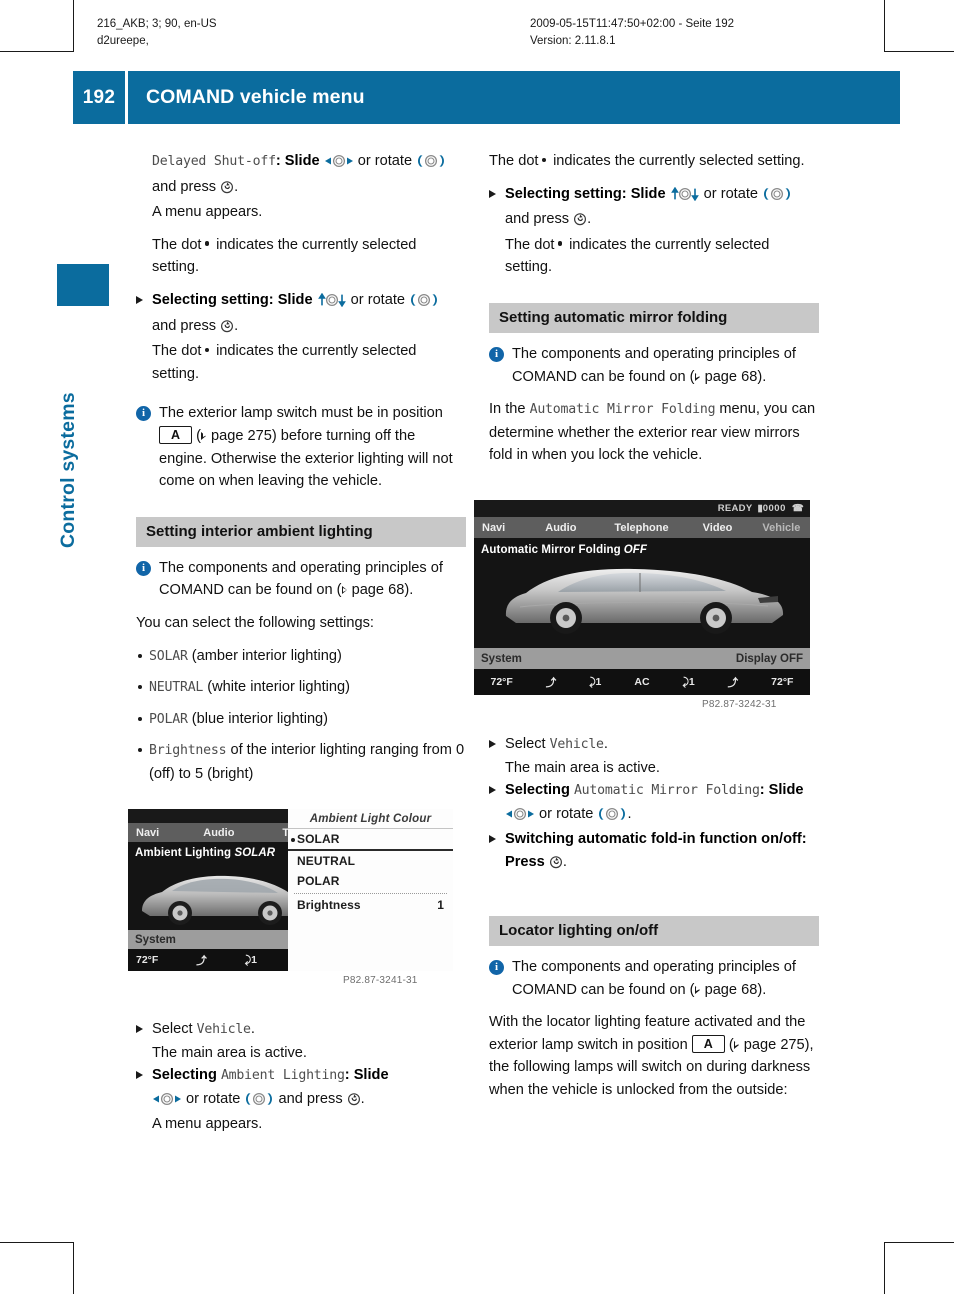  What do you see at coordinates (236, 186) in the screenshot?
I see `delayed-shutoff-period: .` at bounding box center [236, 186].